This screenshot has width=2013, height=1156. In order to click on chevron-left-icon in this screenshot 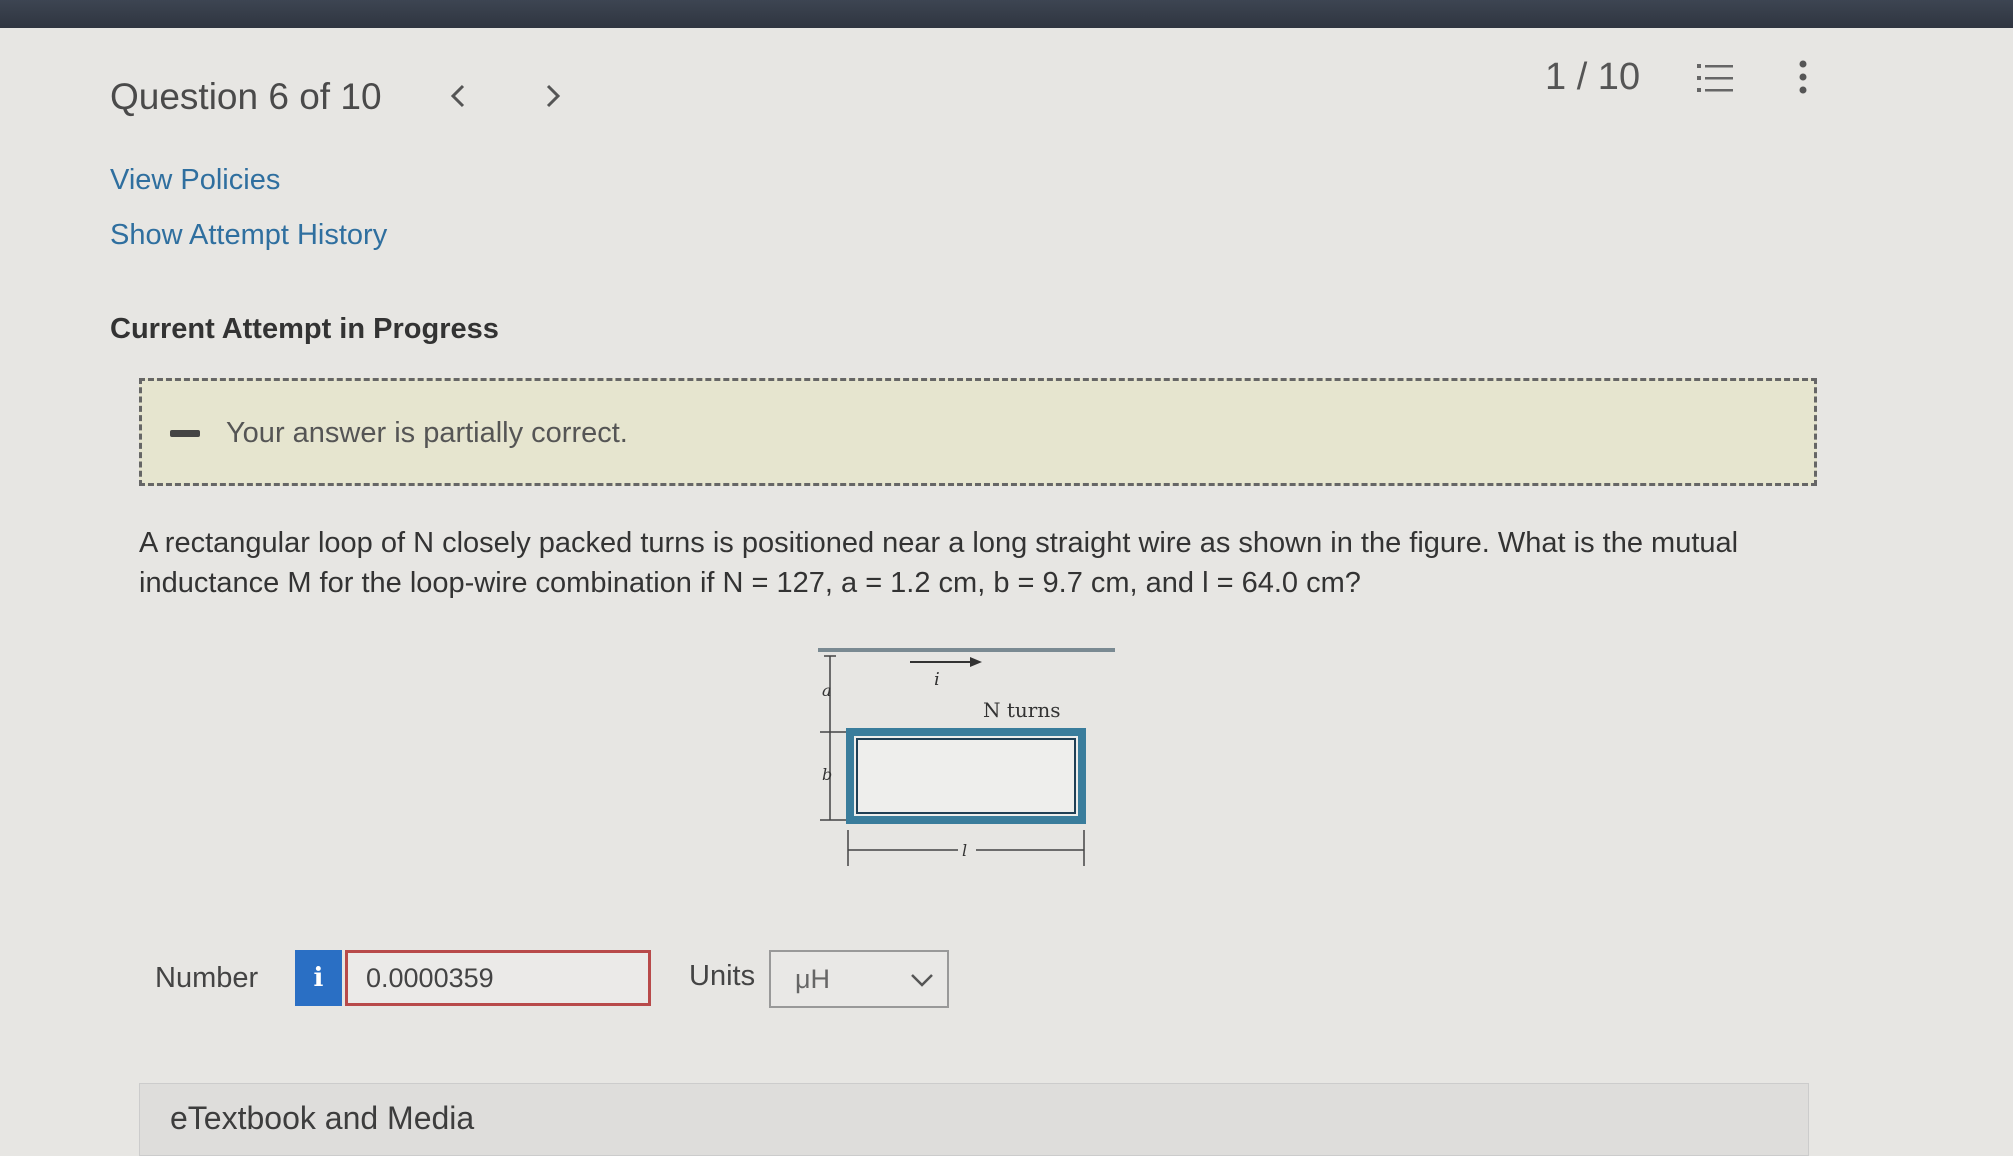, I will do `click(457, 96)`.